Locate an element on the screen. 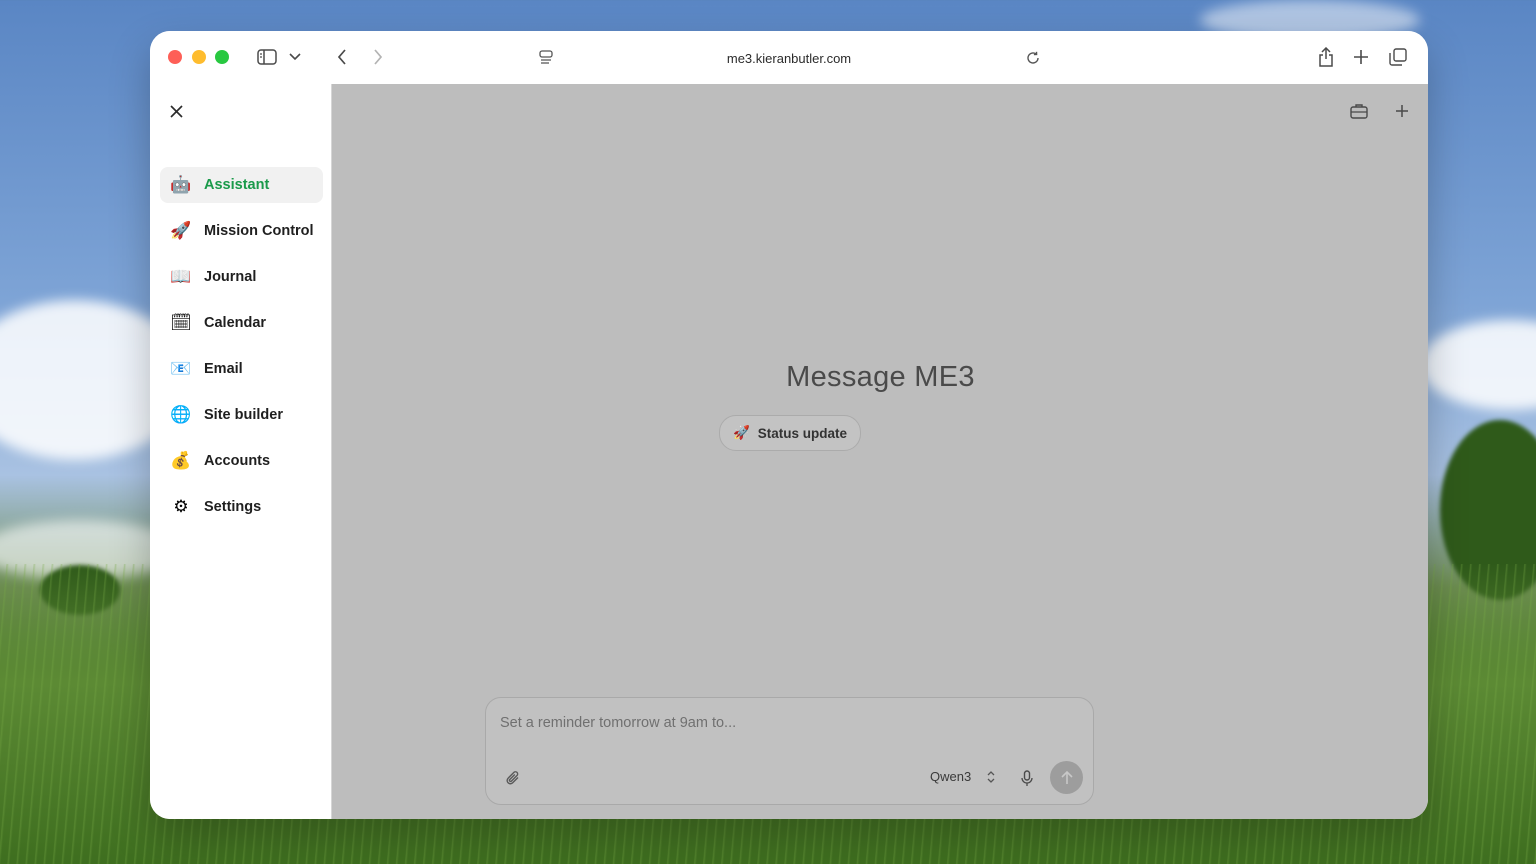 The height and width of the screenshot is (864, 1536). sidebar-item-label: Site builder is located at coordinates (243, 415).